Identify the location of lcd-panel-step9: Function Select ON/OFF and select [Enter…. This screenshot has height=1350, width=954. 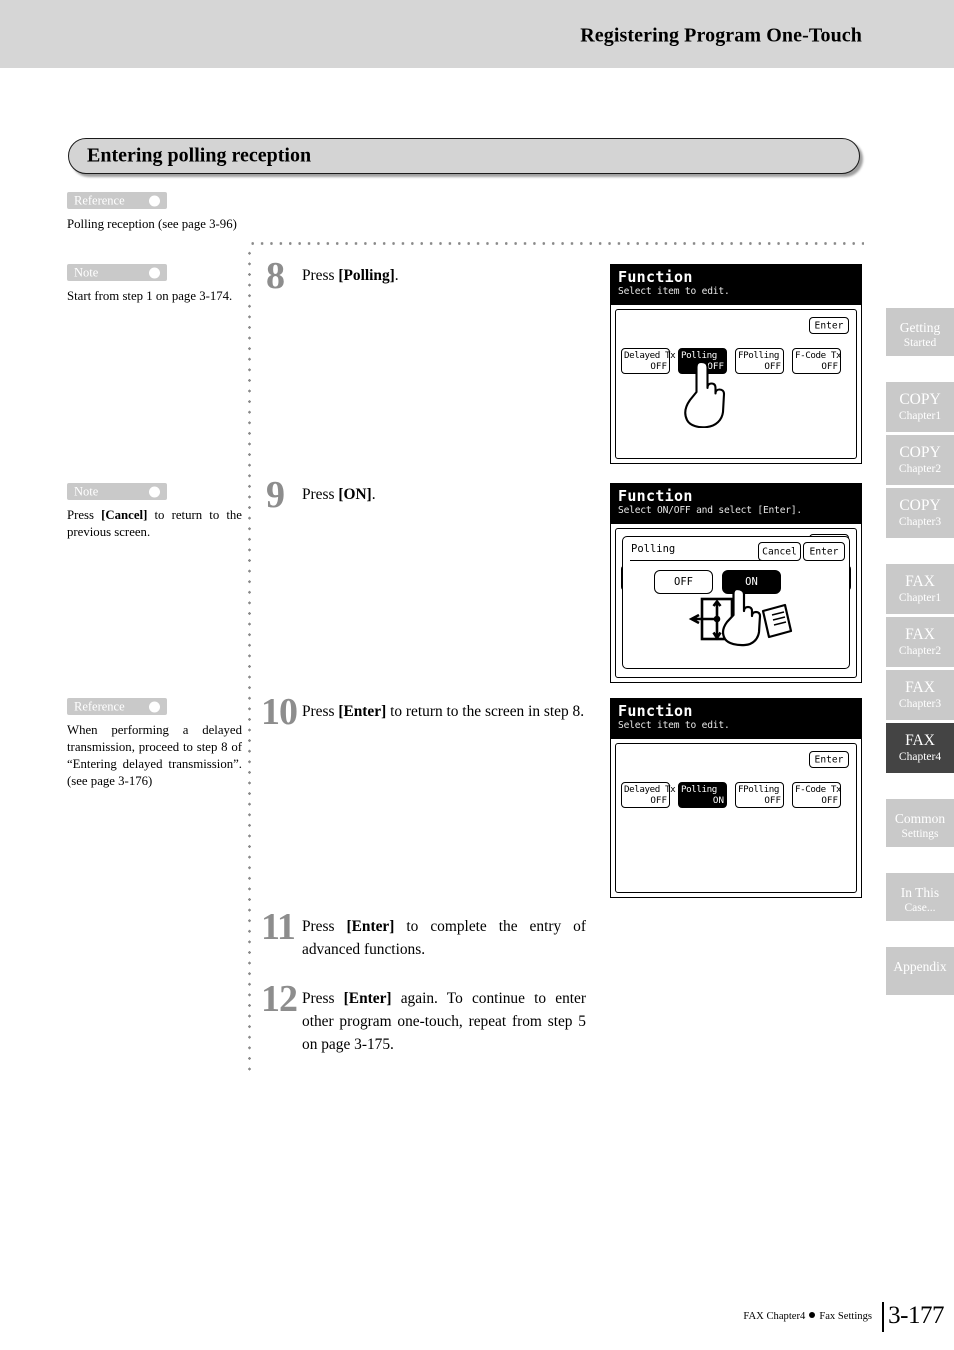
(736, 583).